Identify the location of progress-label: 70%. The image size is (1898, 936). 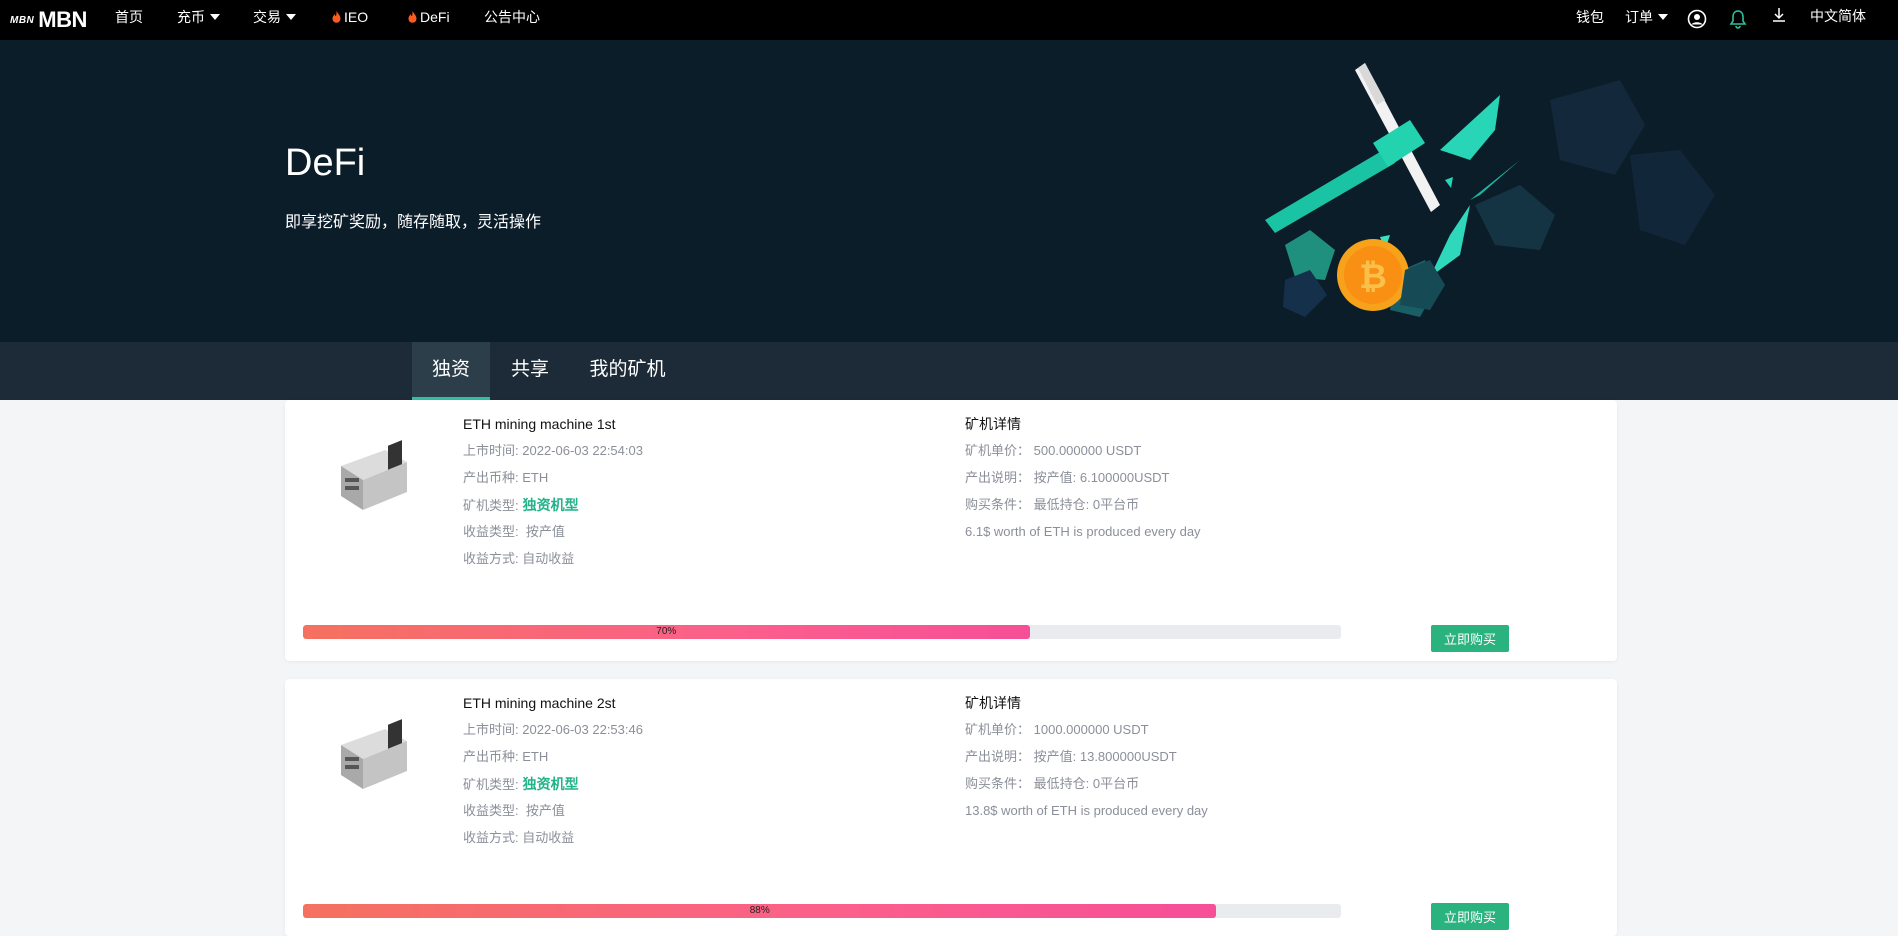
(666, 631).